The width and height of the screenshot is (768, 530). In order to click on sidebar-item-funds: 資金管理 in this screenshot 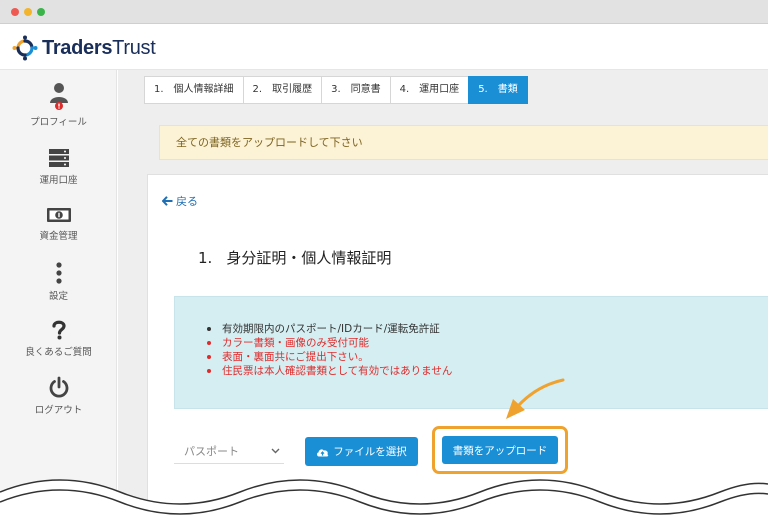, I will do `click(58, 224)`.